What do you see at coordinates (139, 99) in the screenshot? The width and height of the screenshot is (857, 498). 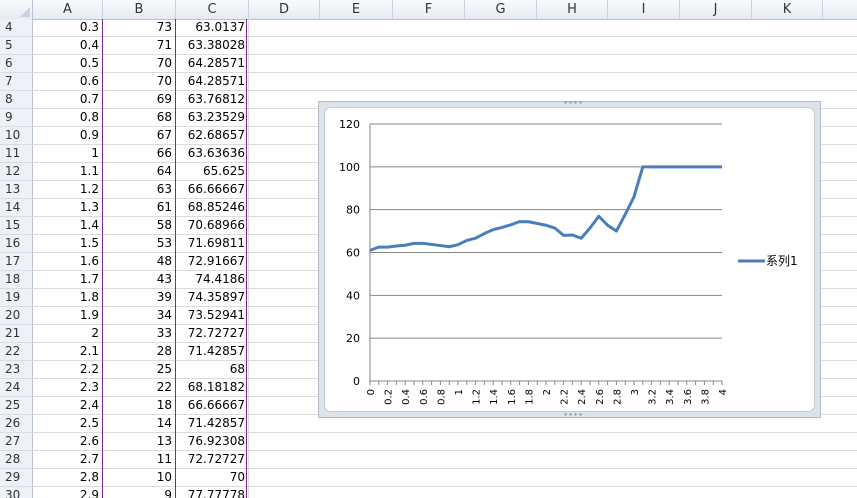 I see `cell-b: 69` at bounding box center [139, 99].